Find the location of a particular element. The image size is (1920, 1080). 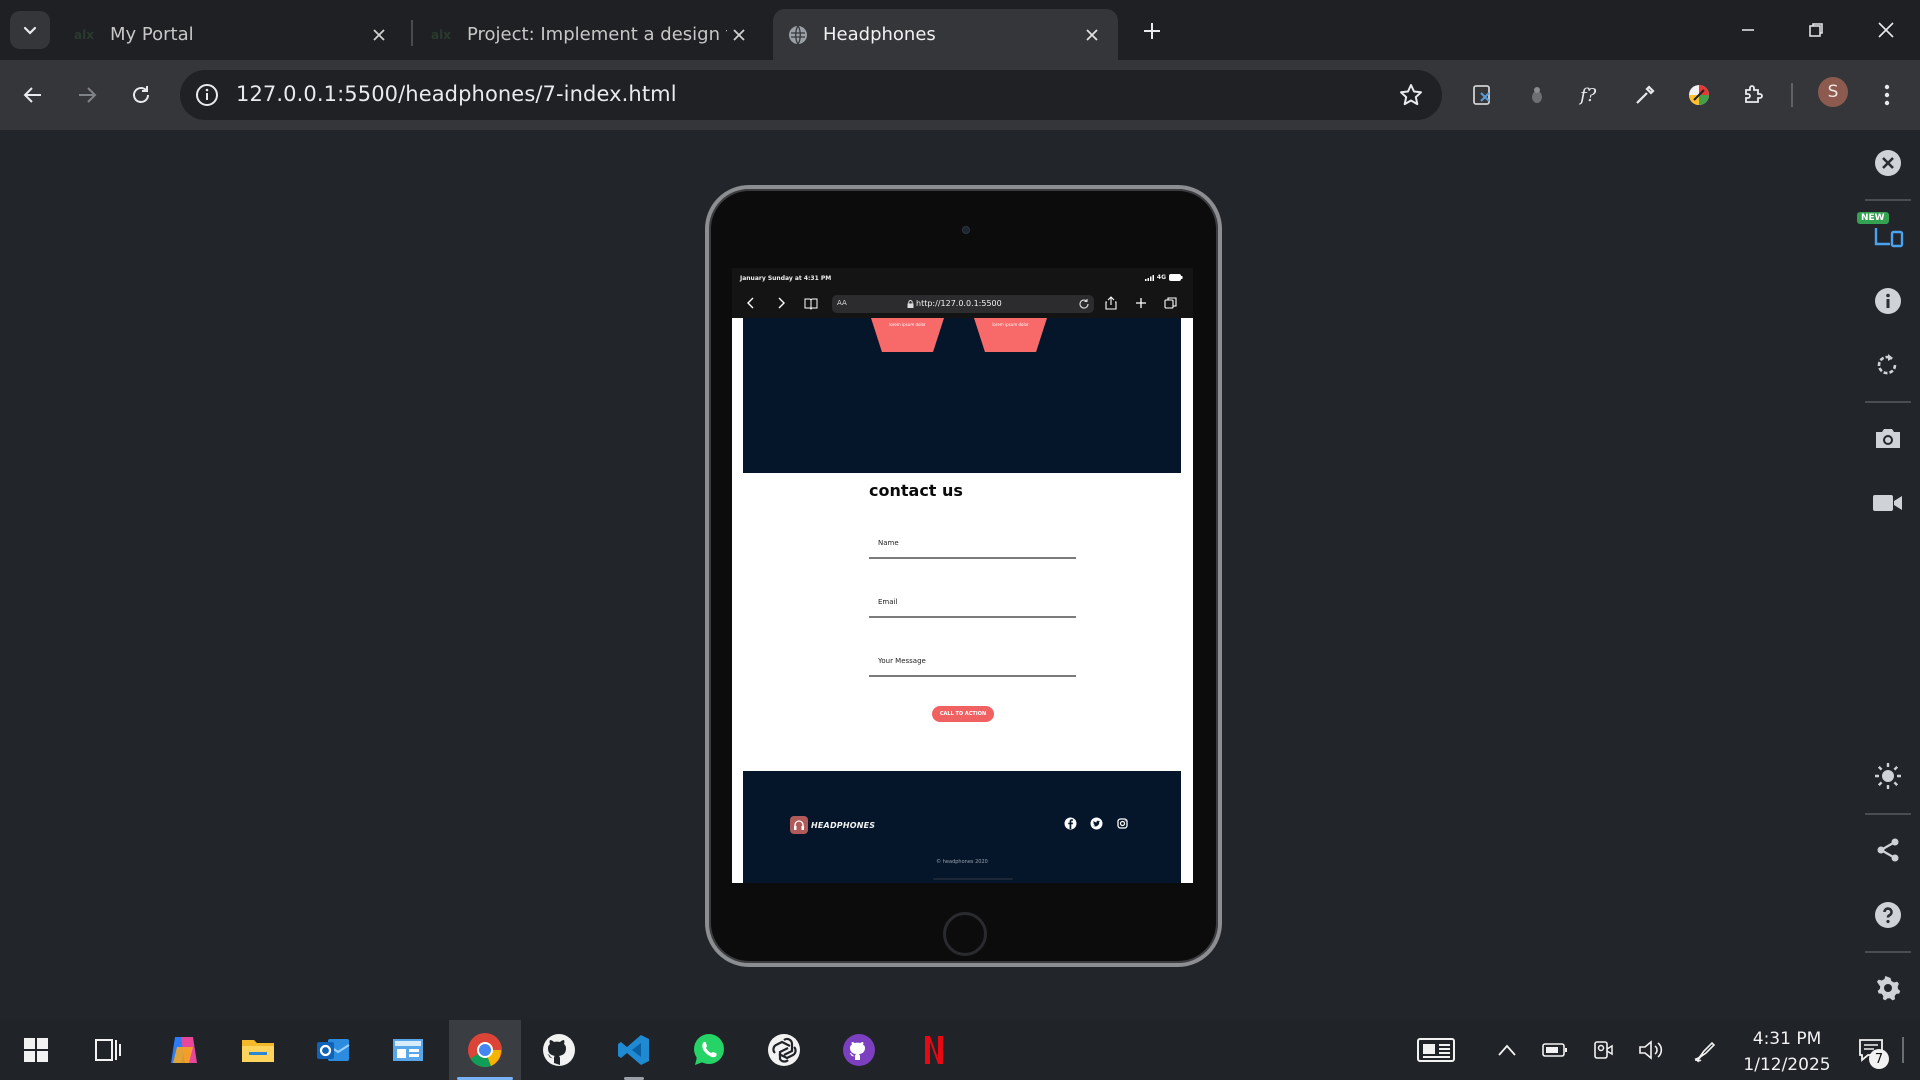

control-panel-button is located at coordinates (408, 1050).